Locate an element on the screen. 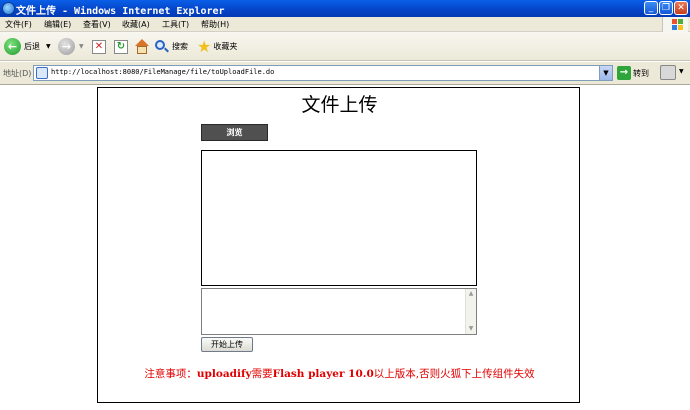  refresh-button: ↻ is located at coordinates (121, 46).